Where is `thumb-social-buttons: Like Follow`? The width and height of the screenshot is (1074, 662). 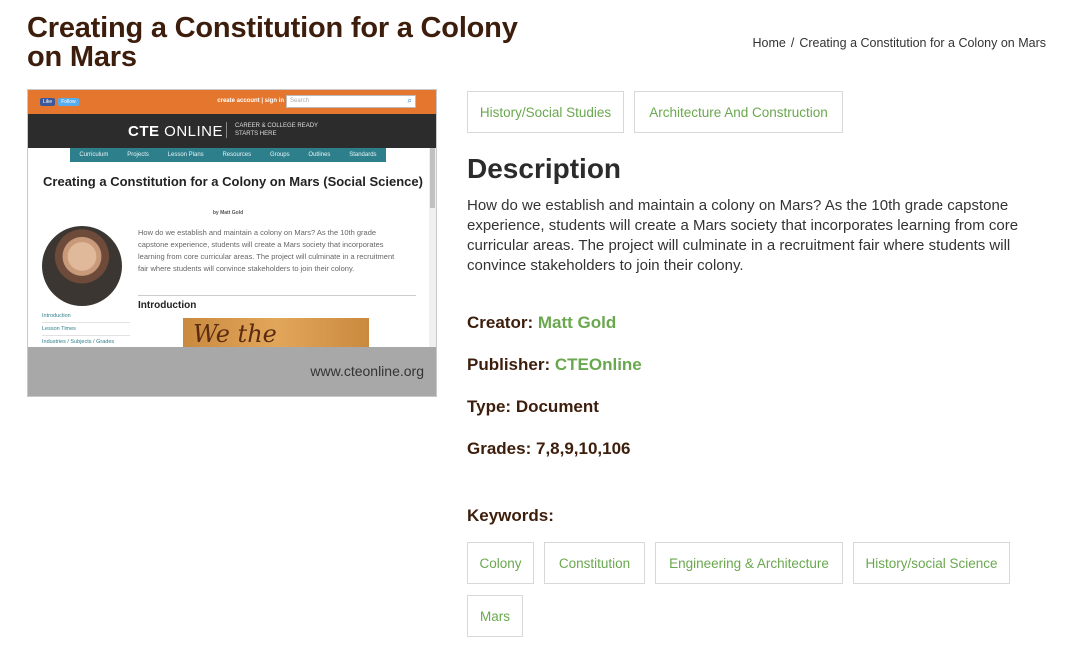
thumb-social-buttons: Like Follow is located at coordinates (59, 102).